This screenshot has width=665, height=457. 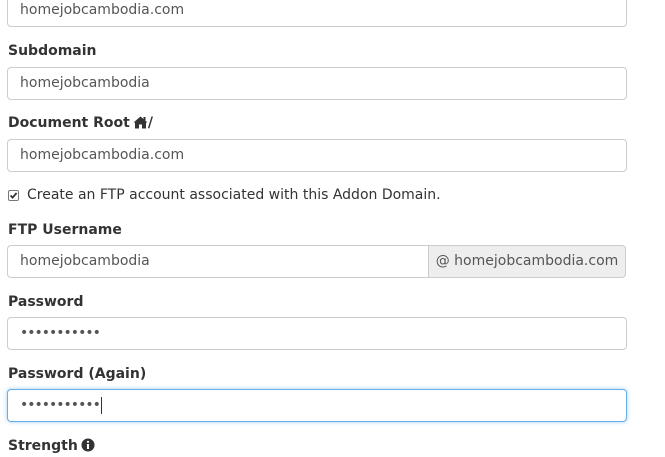 I want to click on subdomain-input-value: homejobcambodia, so click(x=85, y=83).